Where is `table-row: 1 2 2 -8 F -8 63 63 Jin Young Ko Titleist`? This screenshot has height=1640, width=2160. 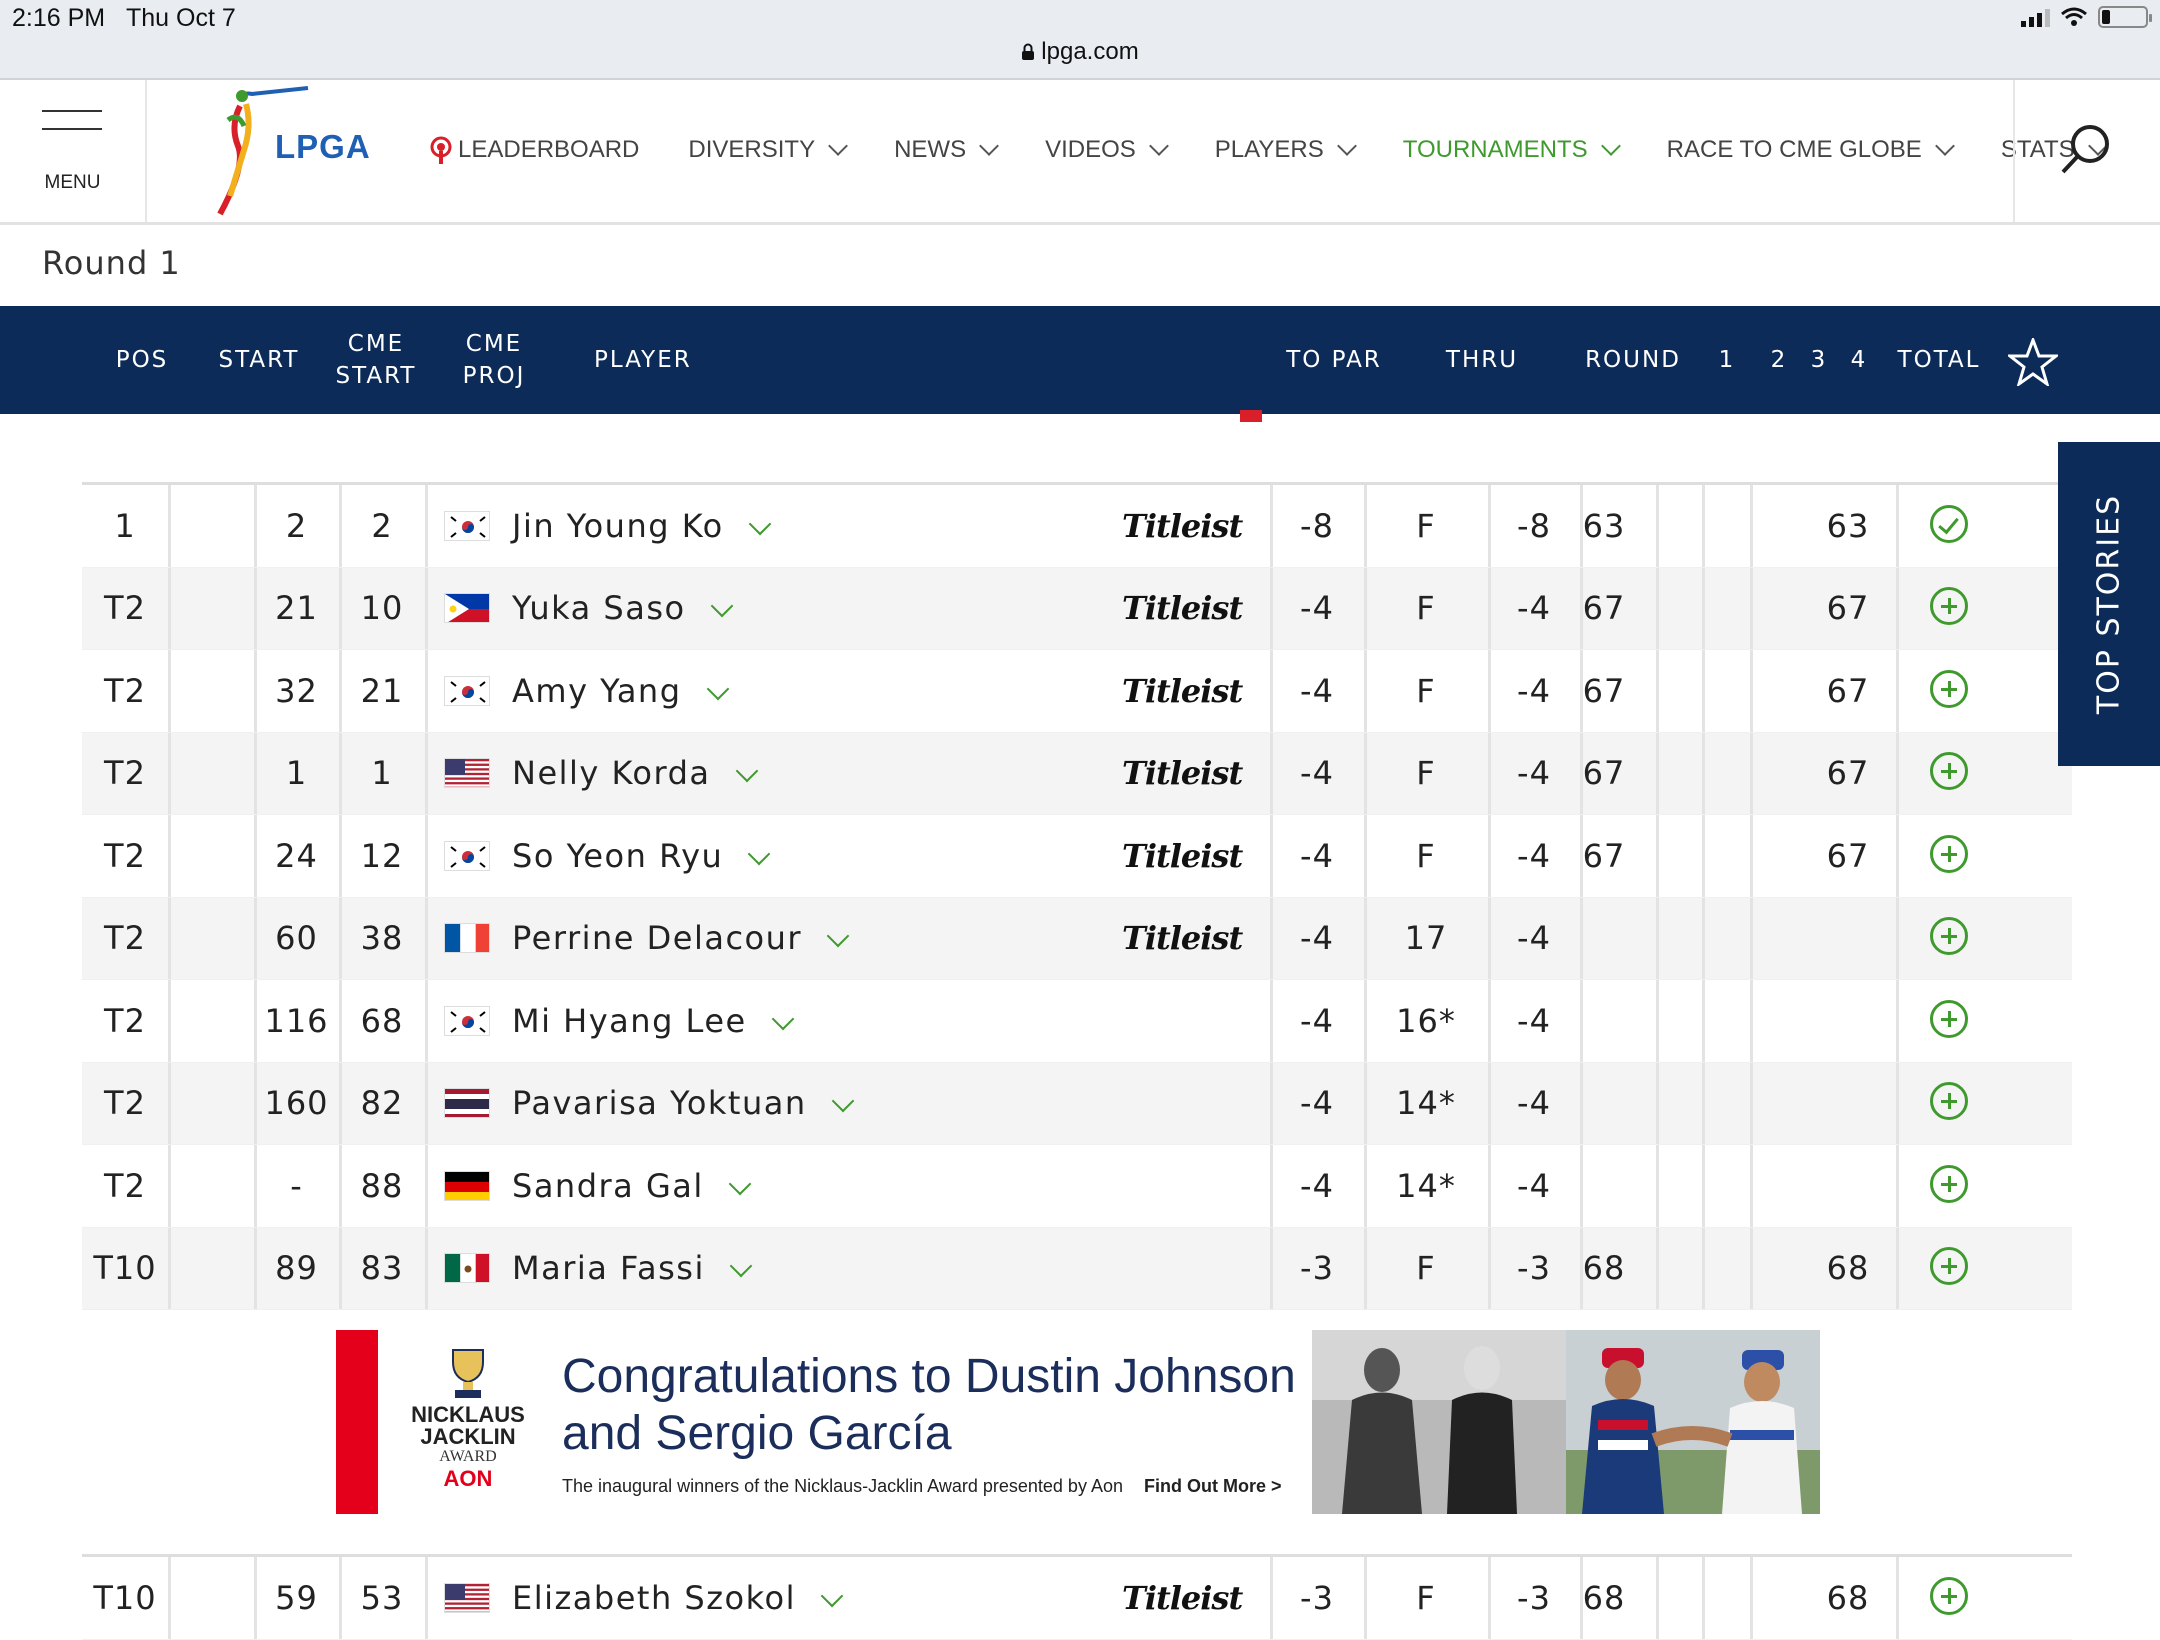
table-row: 1 2 2 -8 F -8 63 63 Jin Young Ko Titleist is located at coordinates (1077, 526).